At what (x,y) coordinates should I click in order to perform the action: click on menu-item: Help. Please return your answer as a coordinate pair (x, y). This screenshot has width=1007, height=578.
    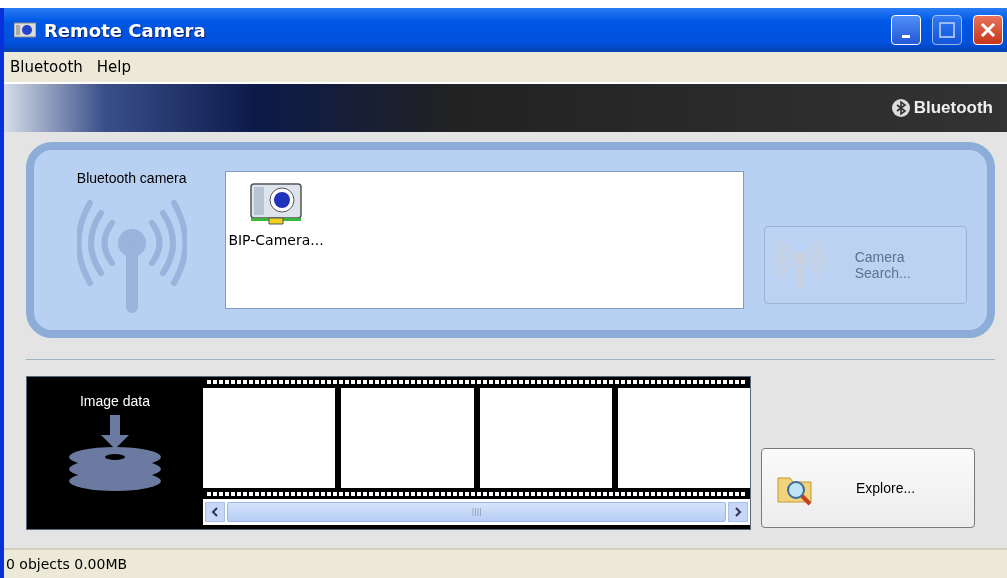
    Looking at the image, I should click on (114, 67).